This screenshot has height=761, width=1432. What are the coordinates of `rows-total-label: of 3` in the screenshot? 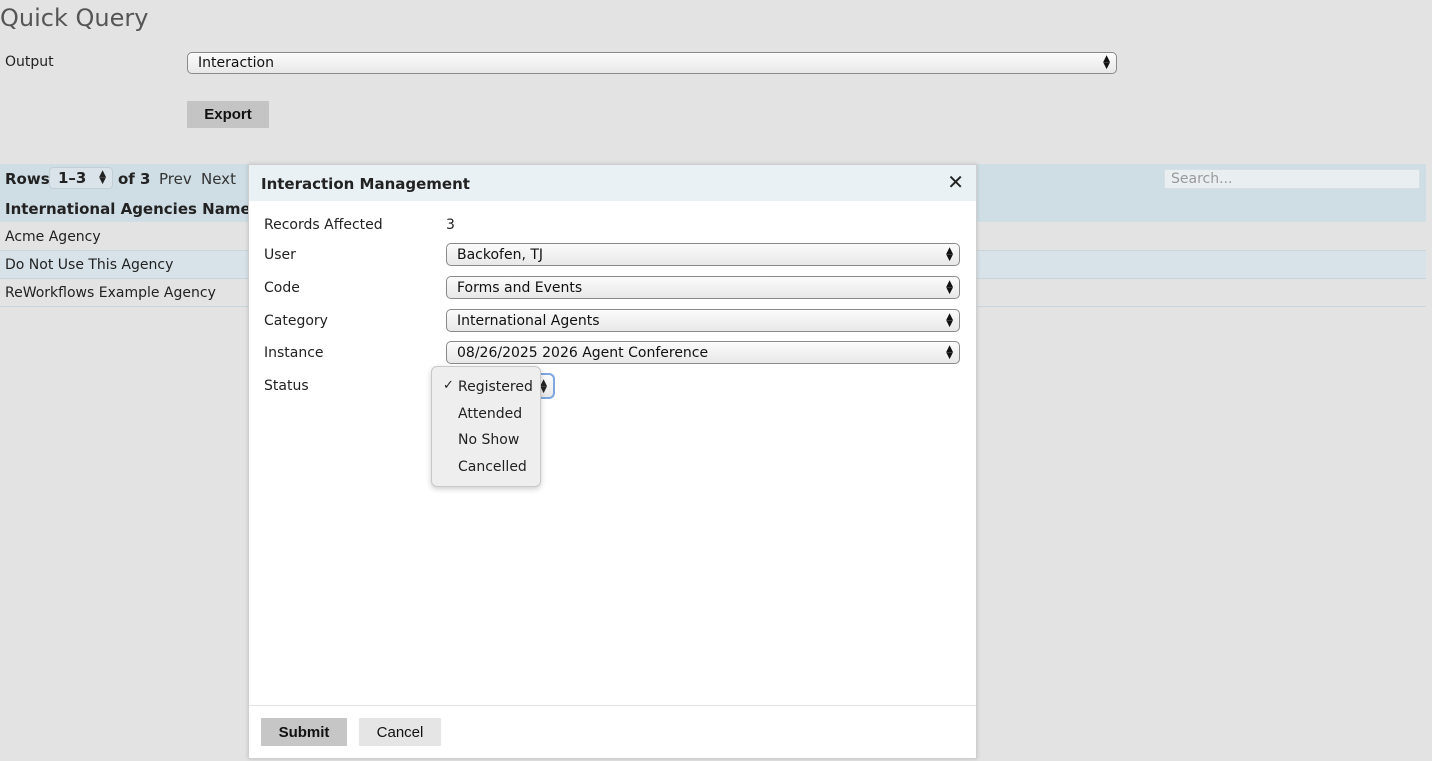 It's located at (134, 179).